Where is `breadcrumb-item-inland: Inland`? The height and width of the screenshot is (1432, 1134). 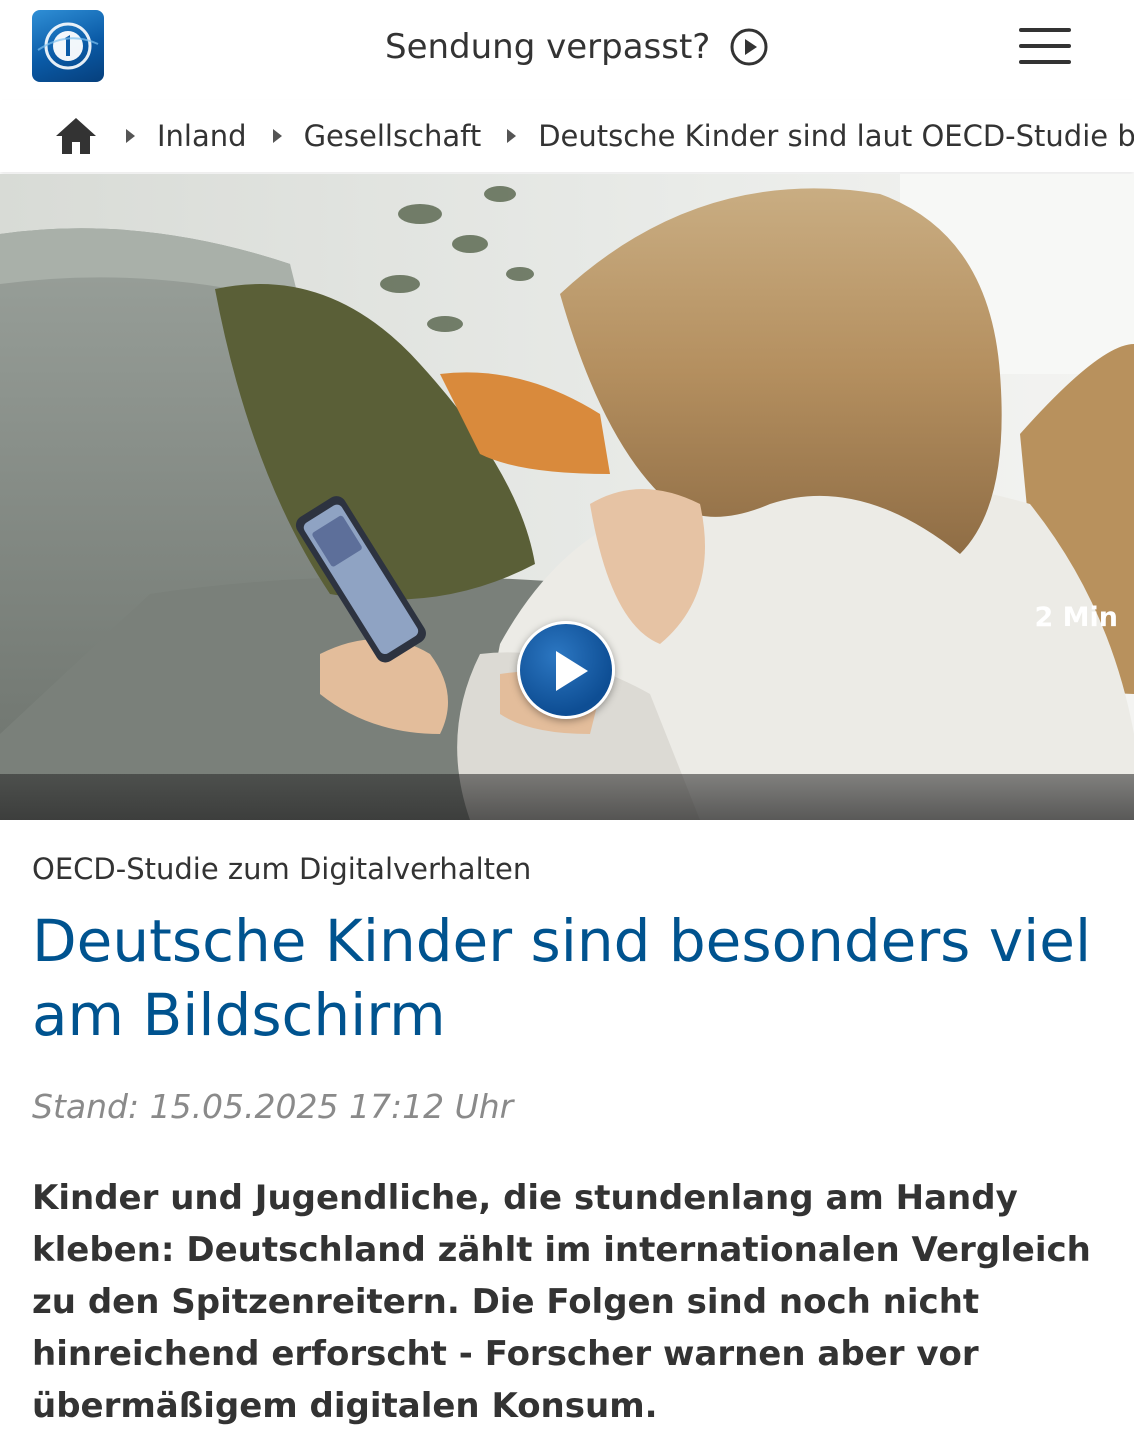 breadcrumb-item-inland: Inland is located at coordinates (199, 136).